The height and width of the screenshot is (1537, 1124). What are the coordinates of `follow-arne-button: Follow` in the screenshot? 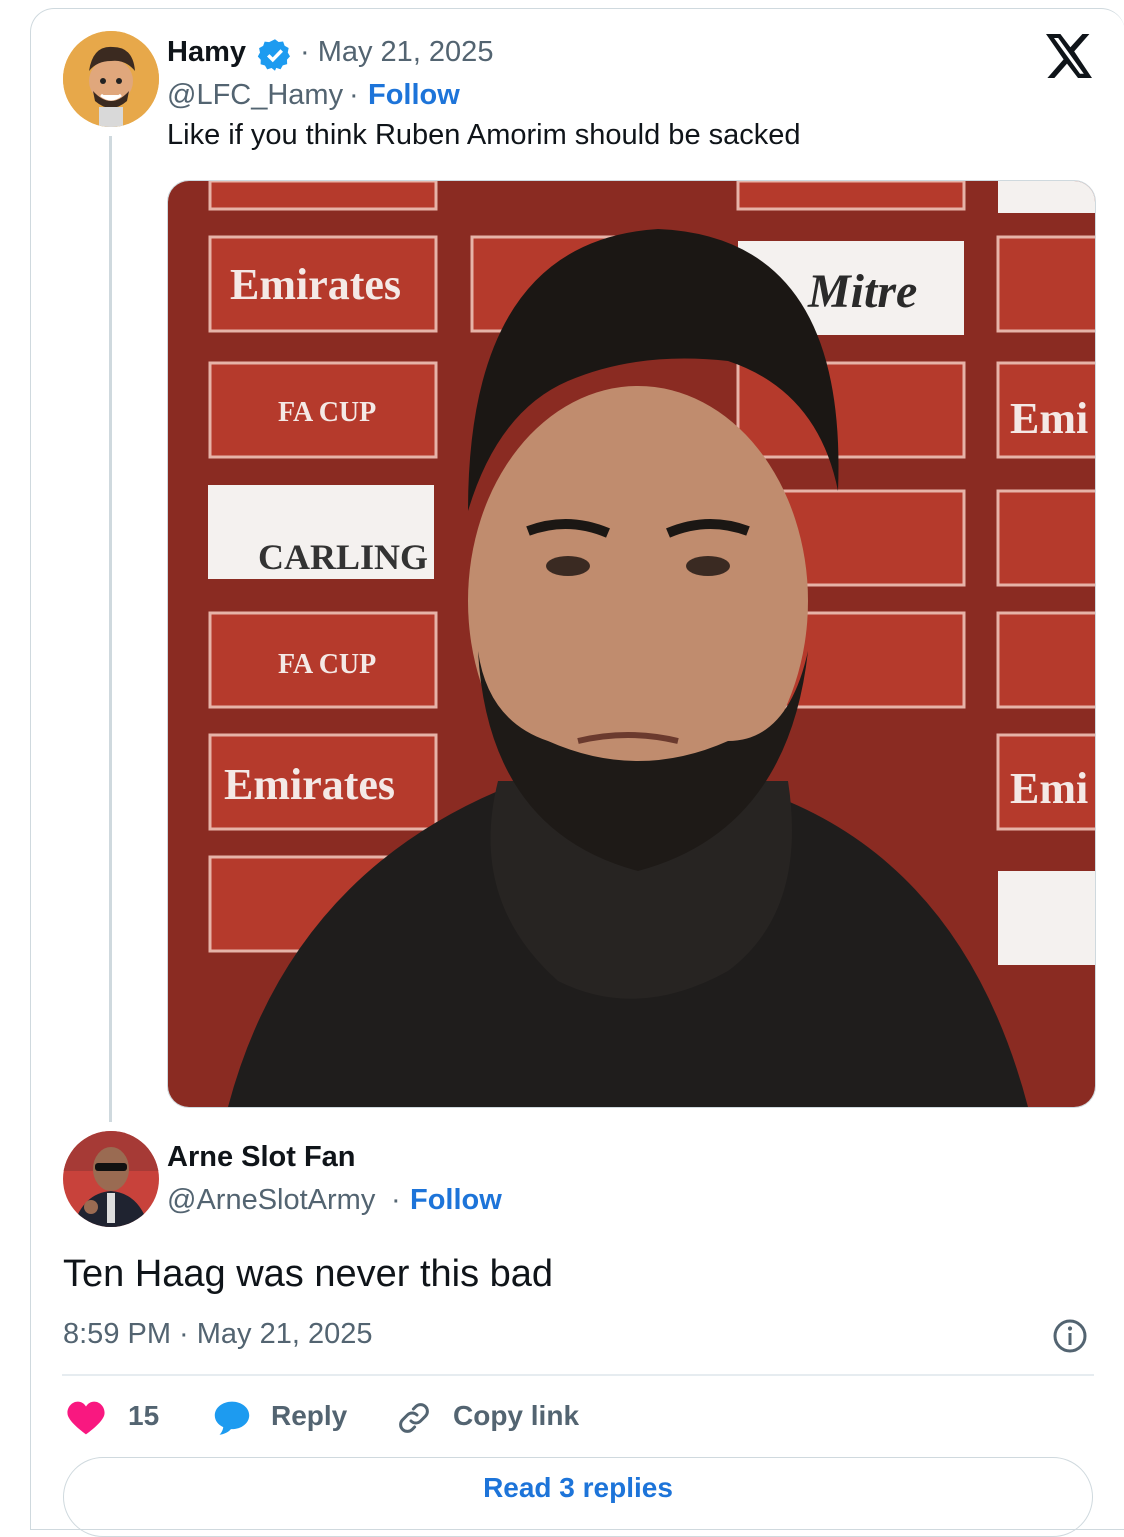 It's located at (456, 1200).